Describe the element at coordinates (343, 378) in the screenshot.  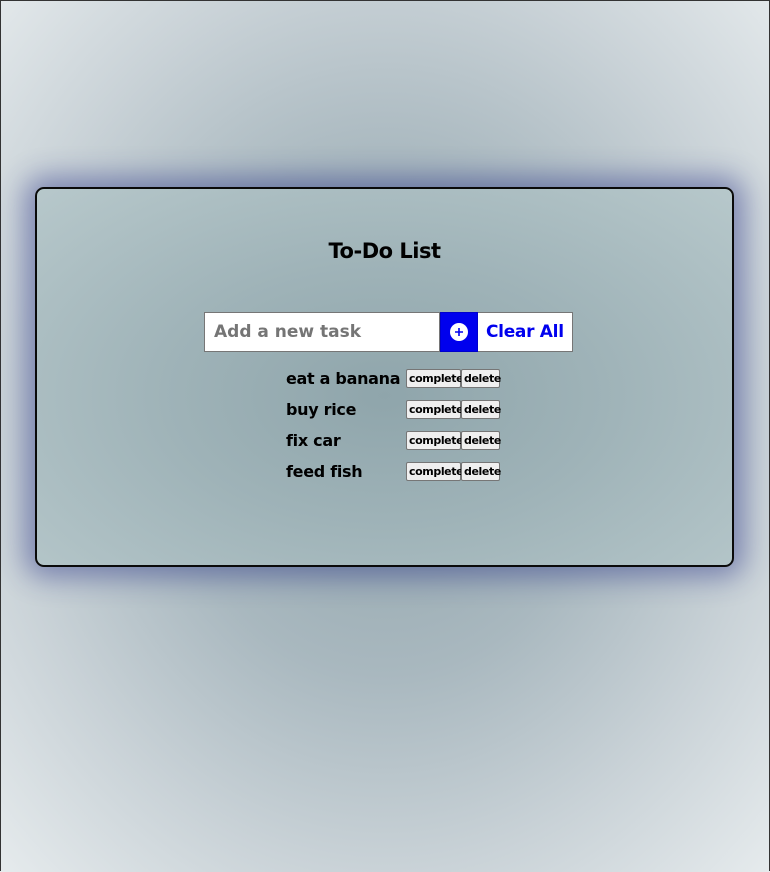
I see `task-text: eat a banana` at that location.